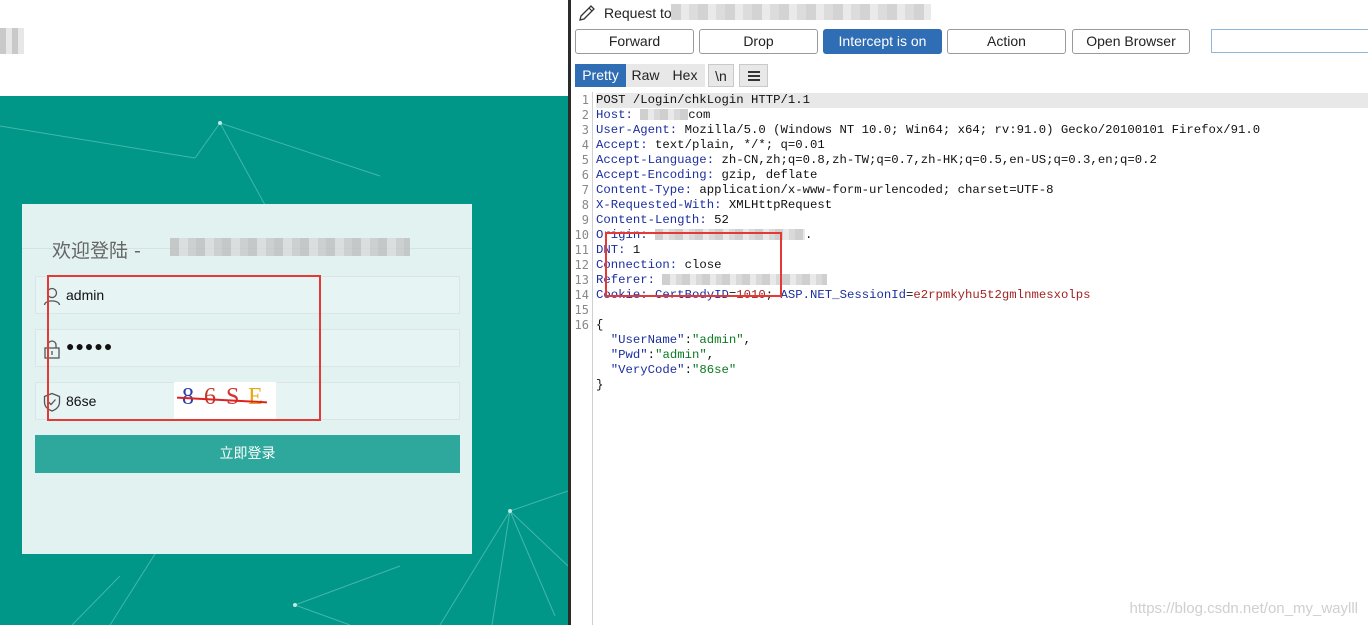  I want to click on open-browser-button: Open Browser, so click(1131, 41).